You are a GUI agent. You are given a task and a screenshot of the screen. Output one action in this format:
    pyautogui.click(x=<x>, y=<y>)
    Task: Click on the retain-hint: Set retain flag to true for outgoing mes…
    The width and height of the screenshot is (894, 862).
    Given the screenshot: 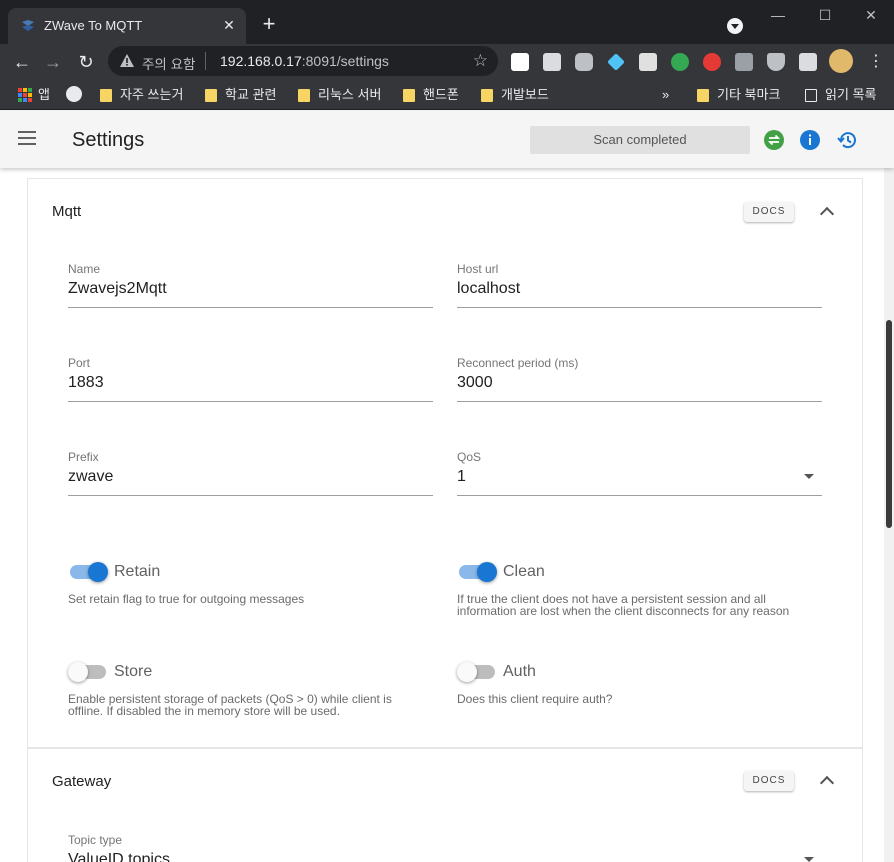 What is the action you would take?
    pyautogui.click(x=186, y=599)
    